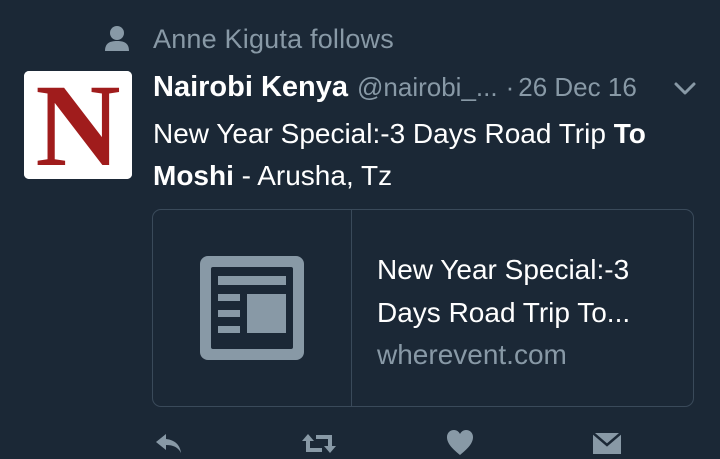 The image size is (720, 459). I want to click on like-button, so click(460, 443).